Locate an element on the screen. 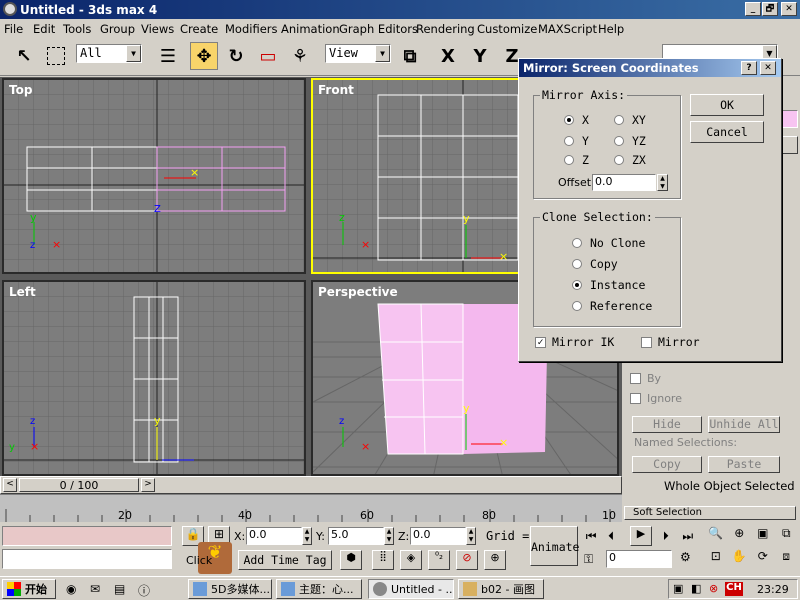 This screenshot has width=800, height=600. play-icon: ▶ is located at coordinates (641, 536).